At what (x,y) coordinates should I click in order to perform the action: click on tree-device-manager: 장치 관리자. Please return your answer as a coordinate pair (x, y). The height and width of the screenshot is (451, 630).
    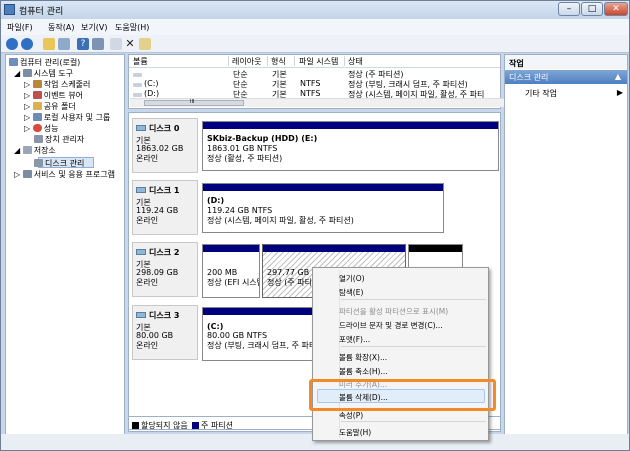
    Looking at the image, I should click on (59, 139).